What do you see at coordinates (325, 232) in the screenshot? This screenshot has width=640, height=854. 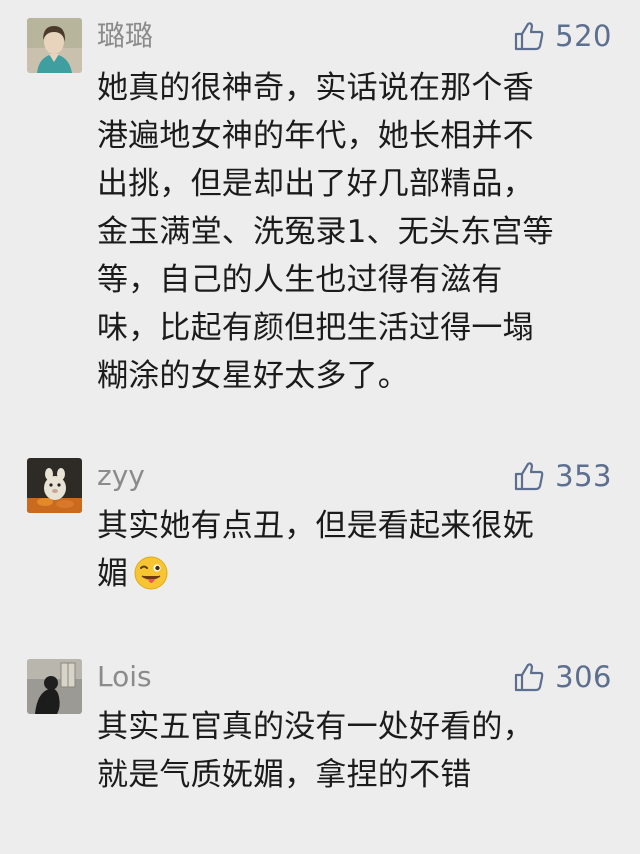 I see `comment-line: 金玉满堂、洗冤录1、无头东宫等` at bounding box center [325, 232].